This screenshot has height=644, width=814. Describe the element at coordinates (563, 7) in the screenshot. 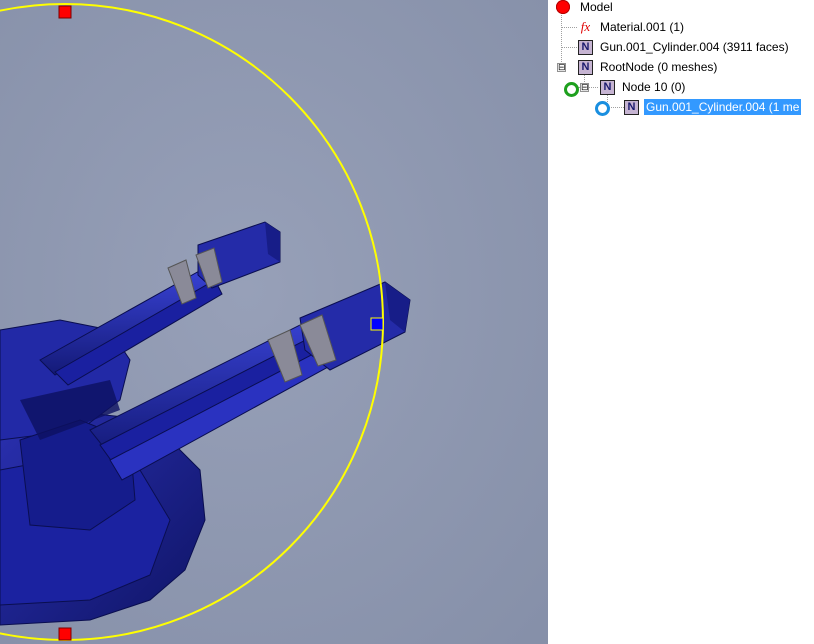

I see `model-dot-icon` at that location.